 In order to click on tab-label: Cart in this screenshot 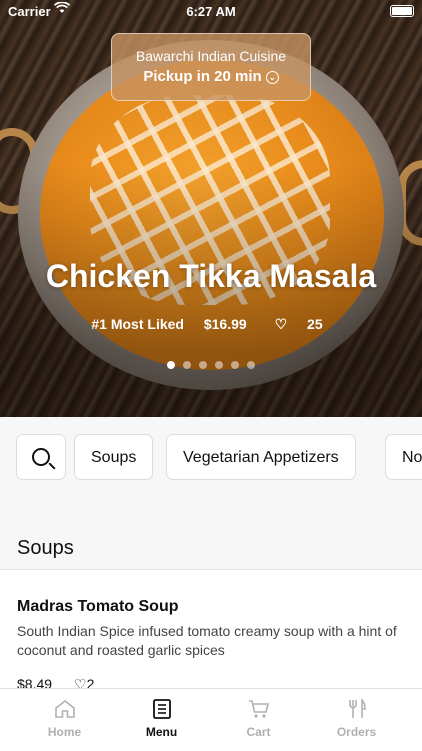, I will do `click(258, 732)`.